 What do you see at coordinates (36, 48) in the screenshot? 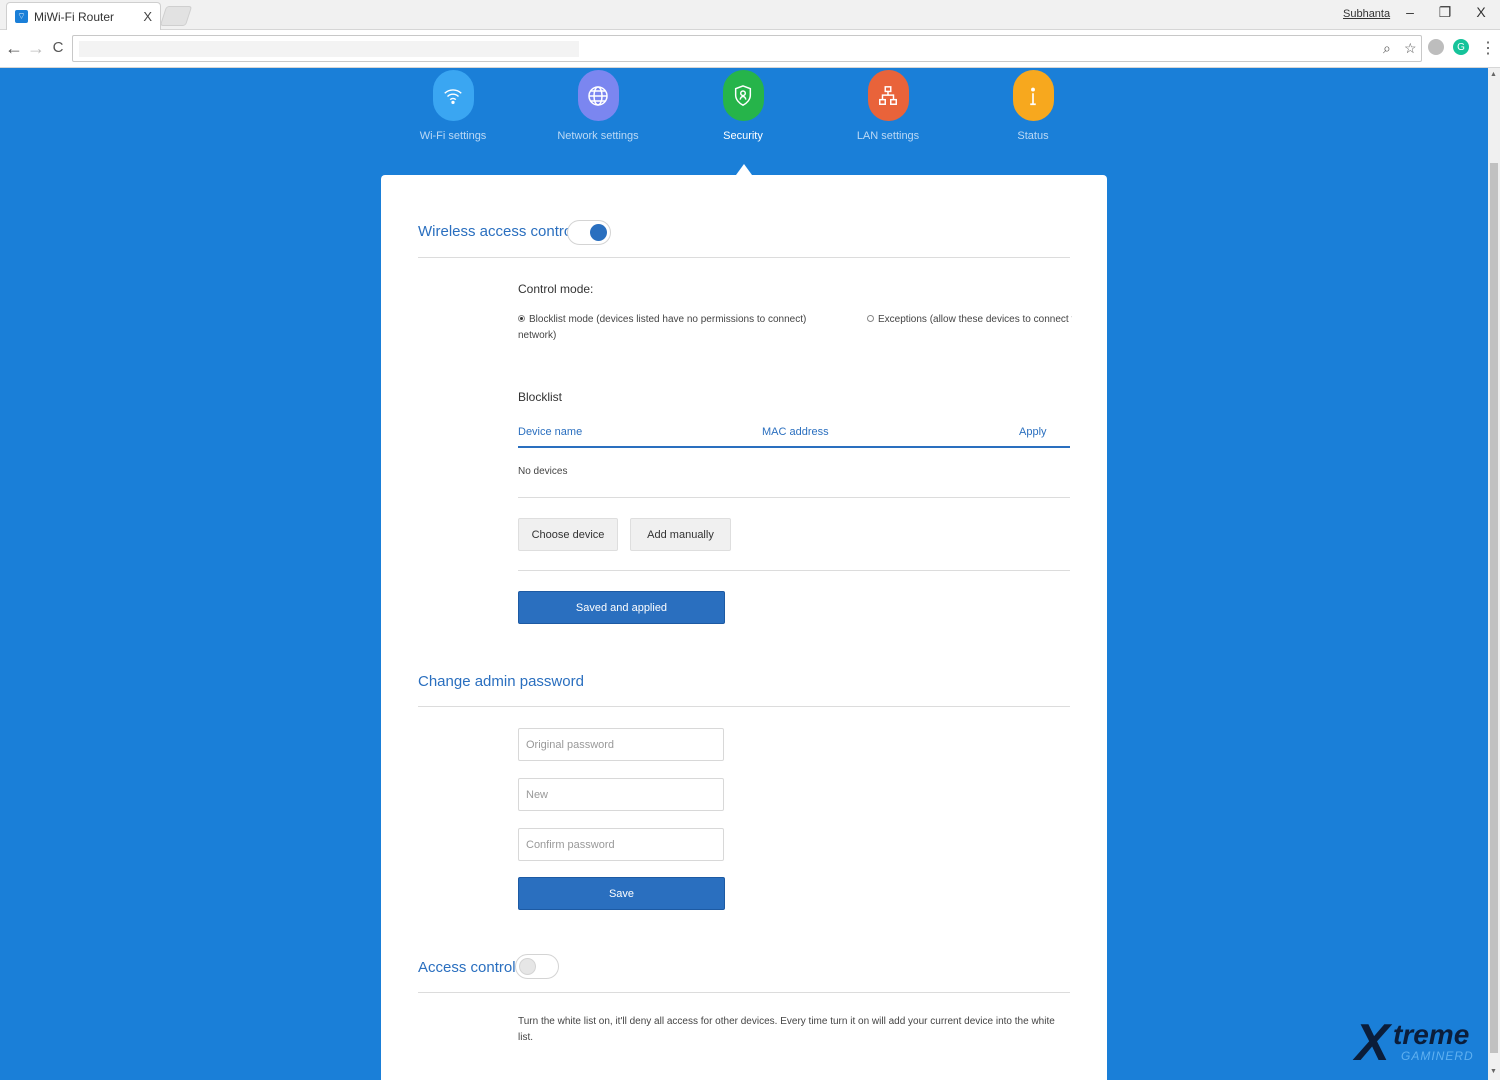
I see `forward-button: →` at bounding box center [36, 48].